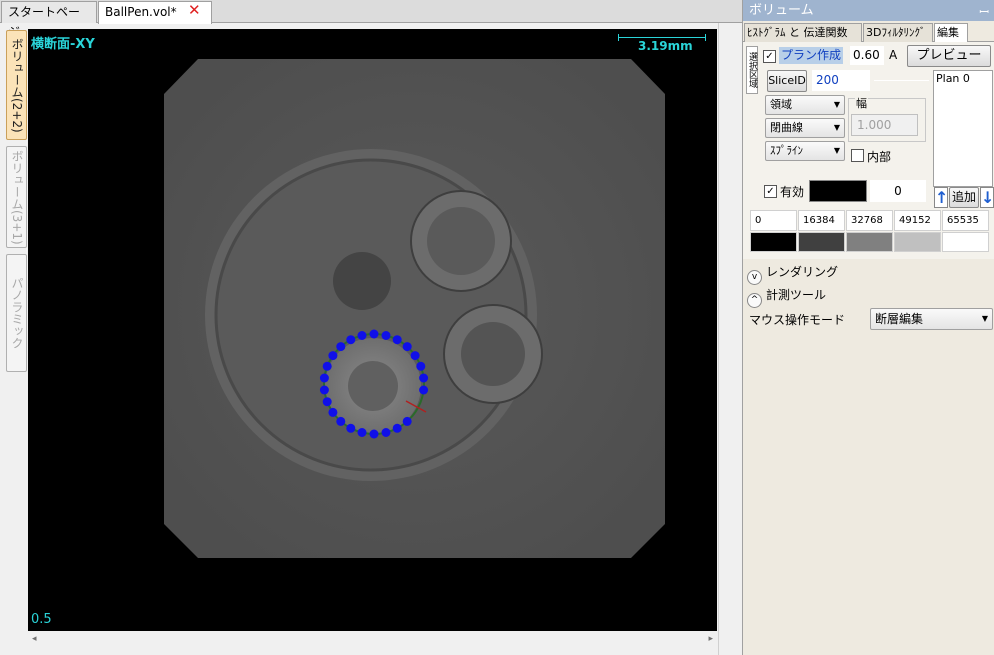  Describe the element at coordinates (786, 127) in the screenshot. I see `curve-dropdown-value: 閉曲線` at that location.